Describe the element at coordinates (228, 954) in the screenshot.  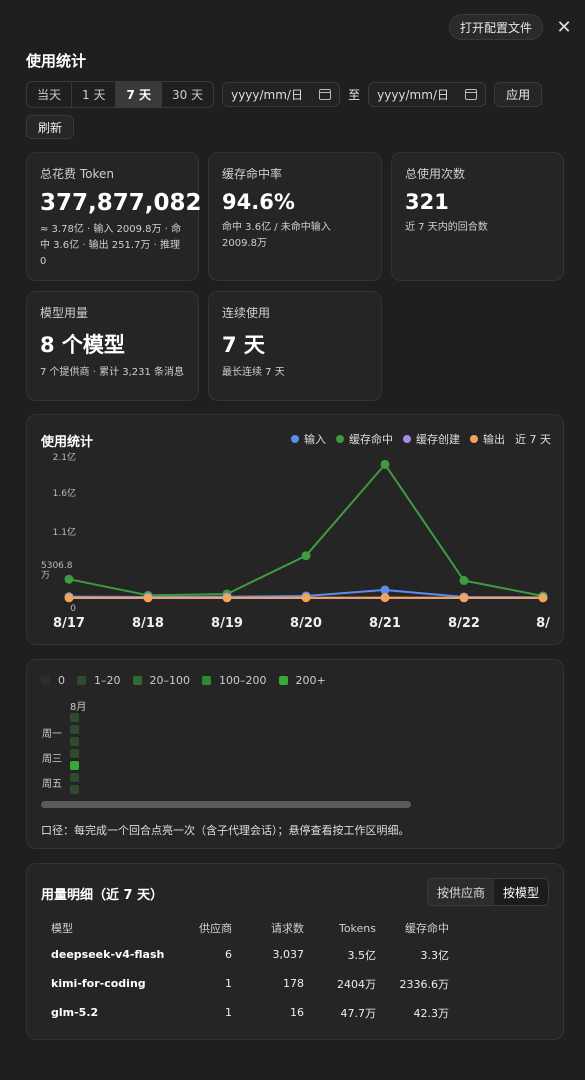
I see `cell-provider: 6` at that location.